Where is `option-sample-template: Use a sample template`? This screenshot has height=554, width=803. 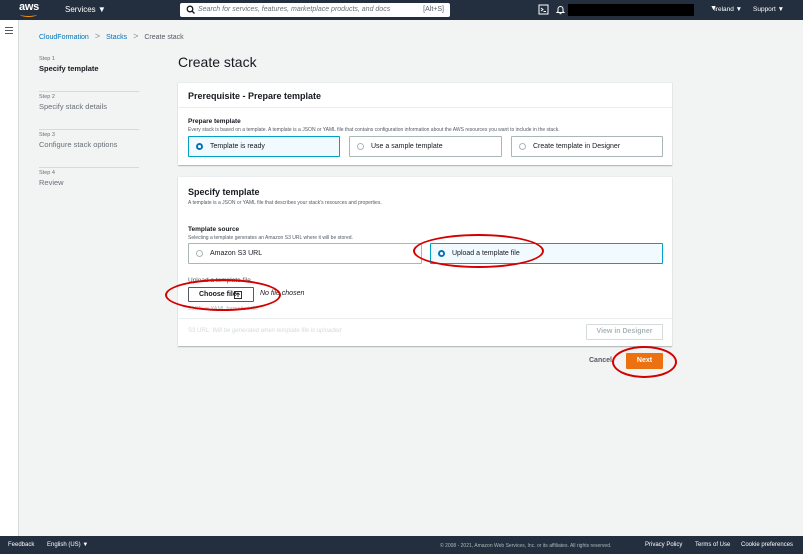 option-sample-template: Use a sample template is located at coordinates (425, 146).